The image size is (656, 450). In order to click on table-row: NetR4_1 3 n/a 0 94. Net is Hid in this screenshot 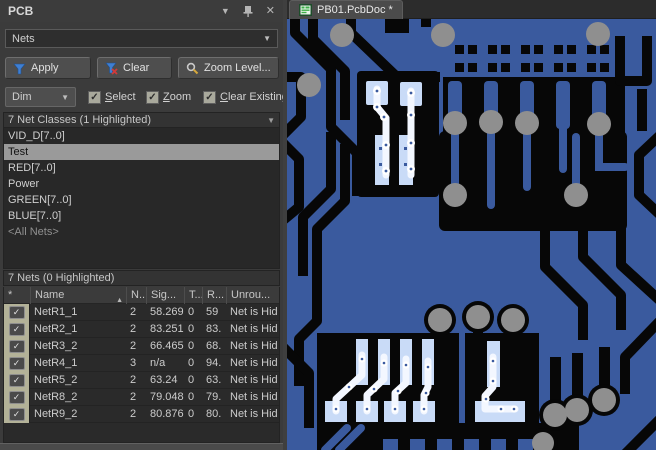, I will do `click(141, 363)`.